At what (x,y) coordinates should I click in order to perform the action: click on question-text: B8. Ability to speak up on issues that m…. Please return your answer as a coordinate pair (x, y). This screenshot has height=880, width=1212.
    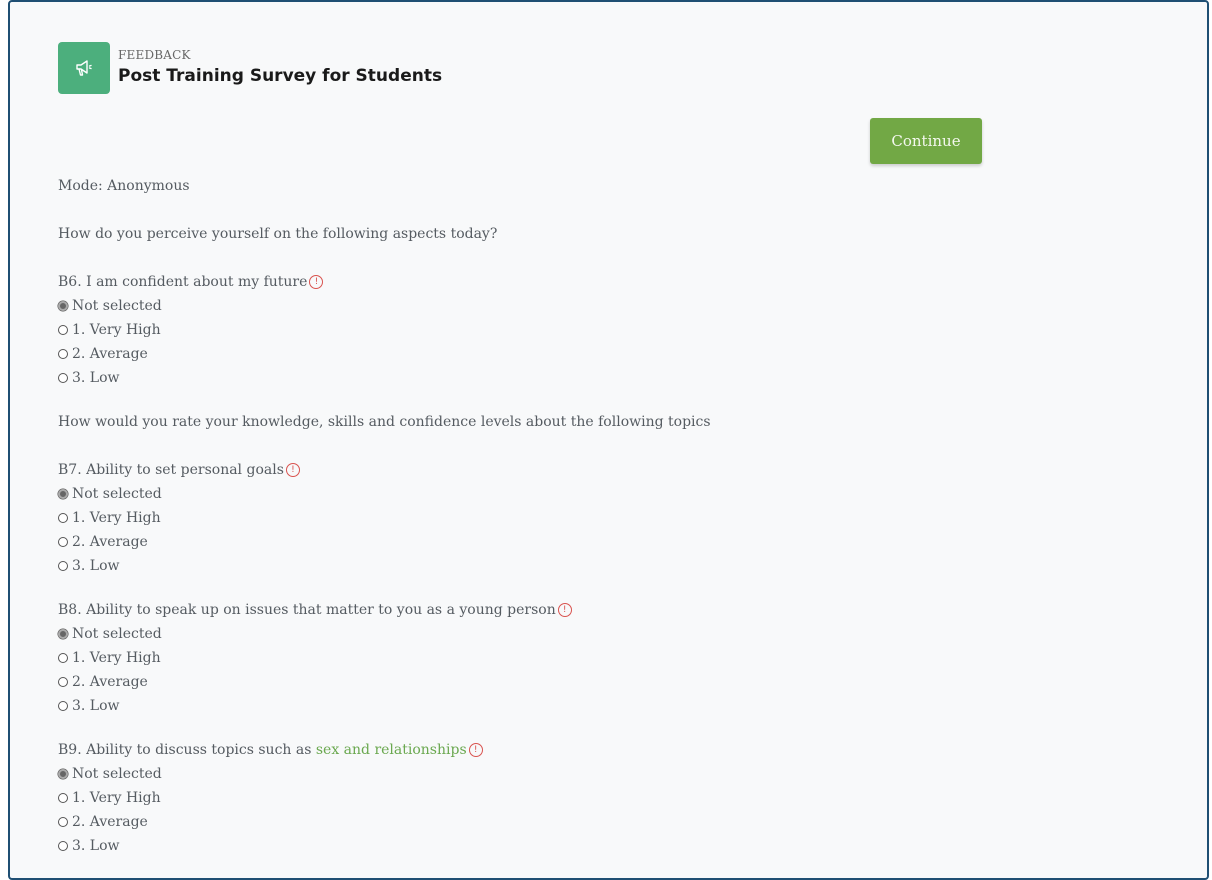
    Looking at the image, I should click on (307, 610).